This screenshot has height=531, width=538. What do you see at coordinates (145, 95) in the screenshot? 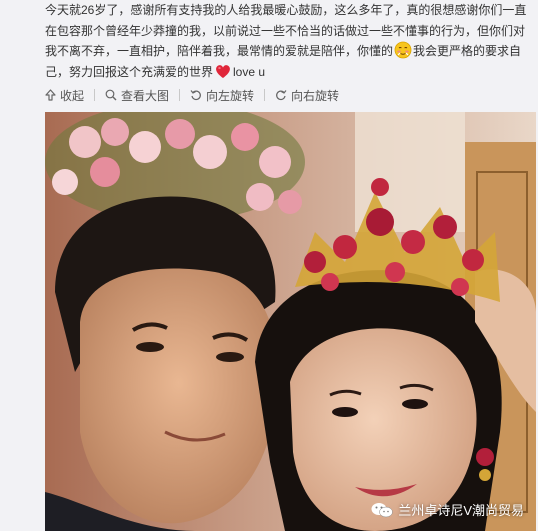
I see `view-large-label: 查看大图` at bounding box center [145, 95].